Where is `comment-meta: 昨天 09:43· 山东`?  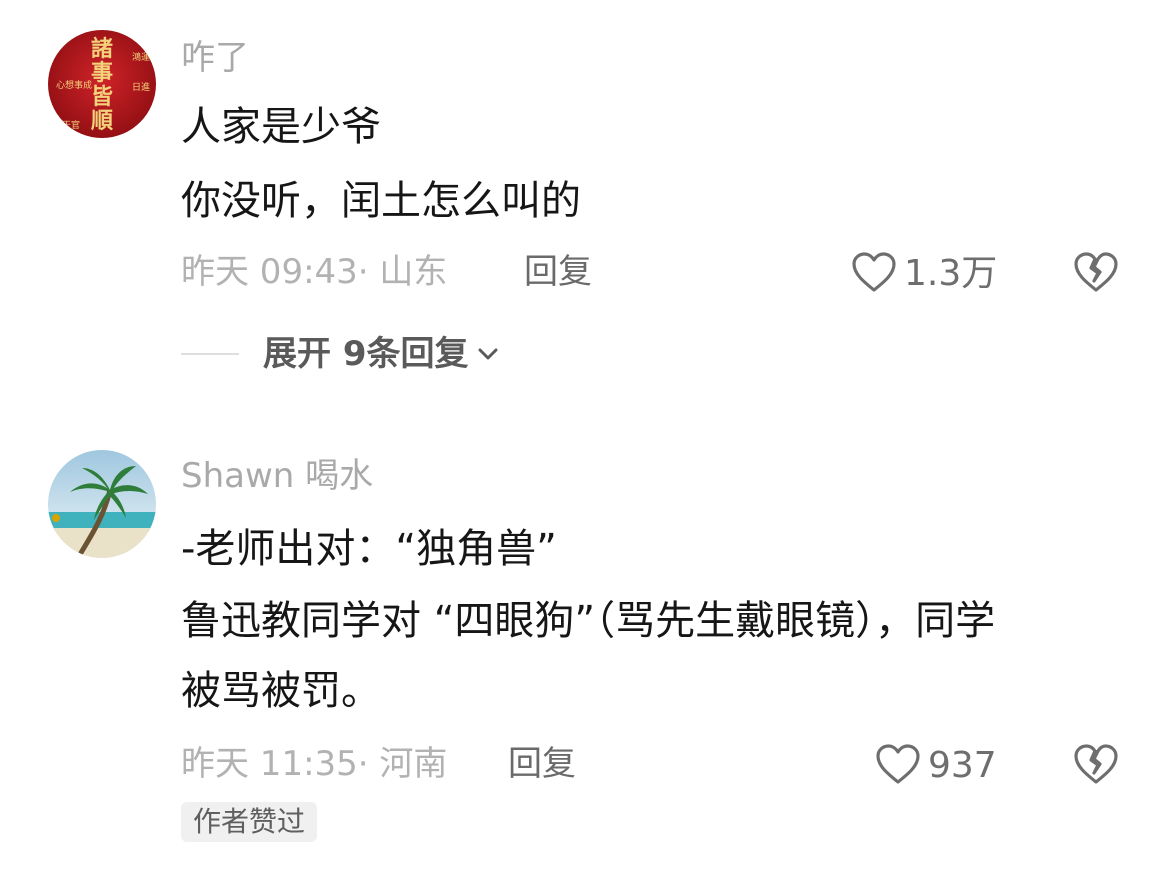
comment-meta: 昨天 09:43· 山东 is located at coordinates (314, 272).